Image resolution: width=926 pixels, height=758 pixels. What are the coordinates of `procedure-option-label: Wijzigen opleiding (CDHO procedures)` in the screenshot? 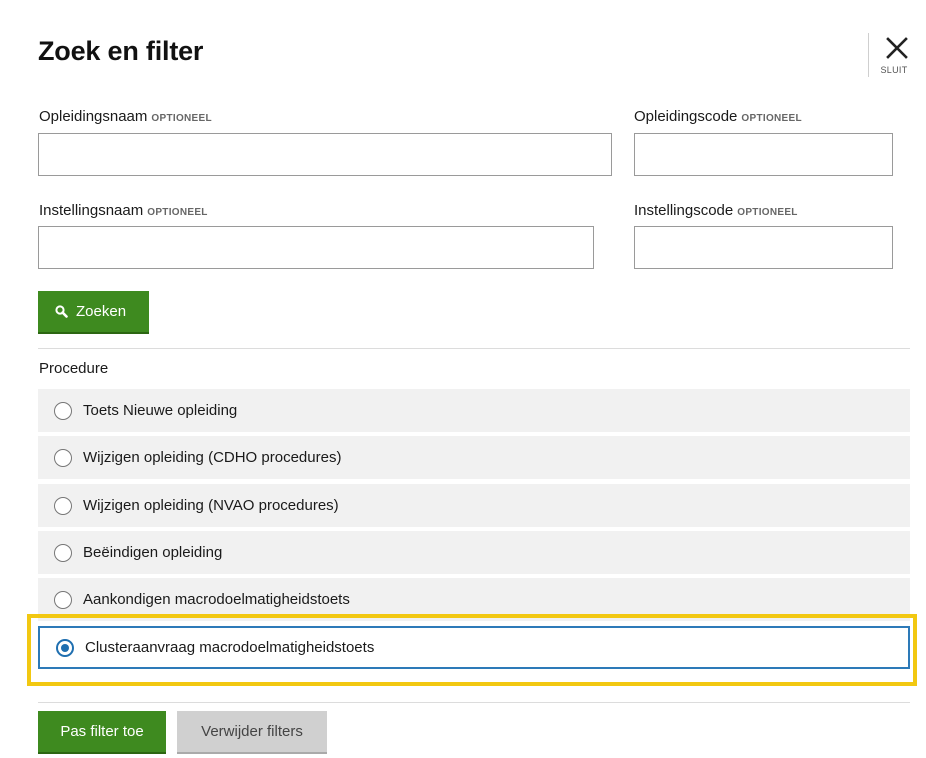 It's located at (212, 457).